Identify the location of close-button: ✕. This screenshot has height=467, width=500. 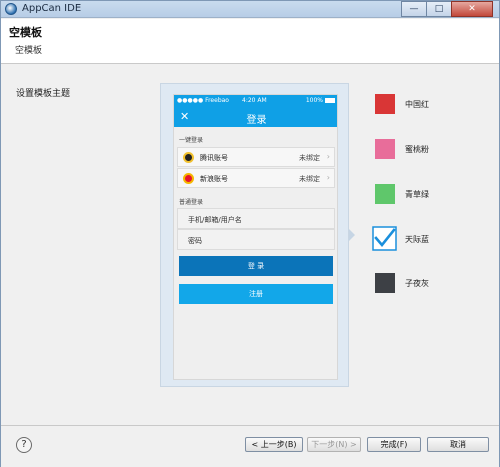
(472, 9).